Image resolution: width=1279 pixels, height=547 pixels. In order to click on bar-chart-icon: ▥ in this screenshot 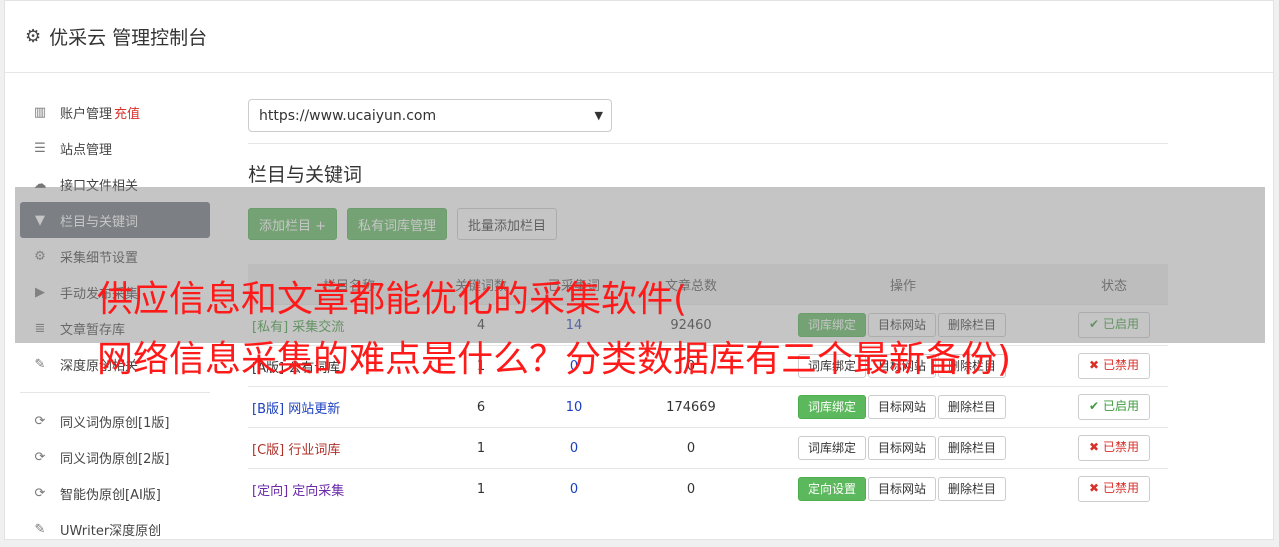, I will do `click(40, 112)`.